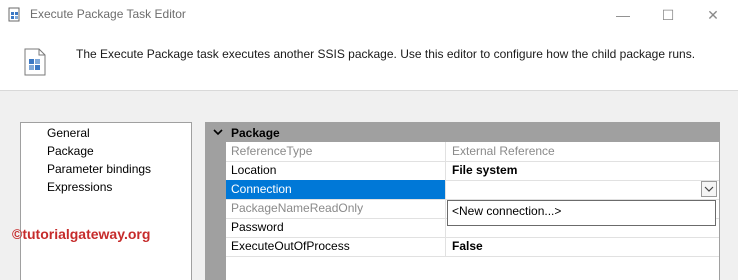 This screenshot has height=280, width=738. I want to click on property-row-connection: Connection, so click(472, 190).